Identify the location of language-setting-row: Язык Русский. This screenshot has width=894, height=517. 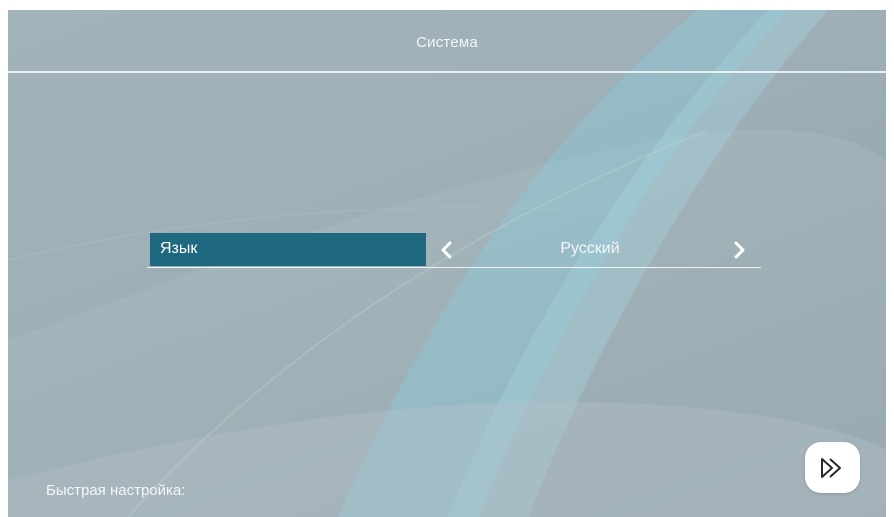
(454, 250).